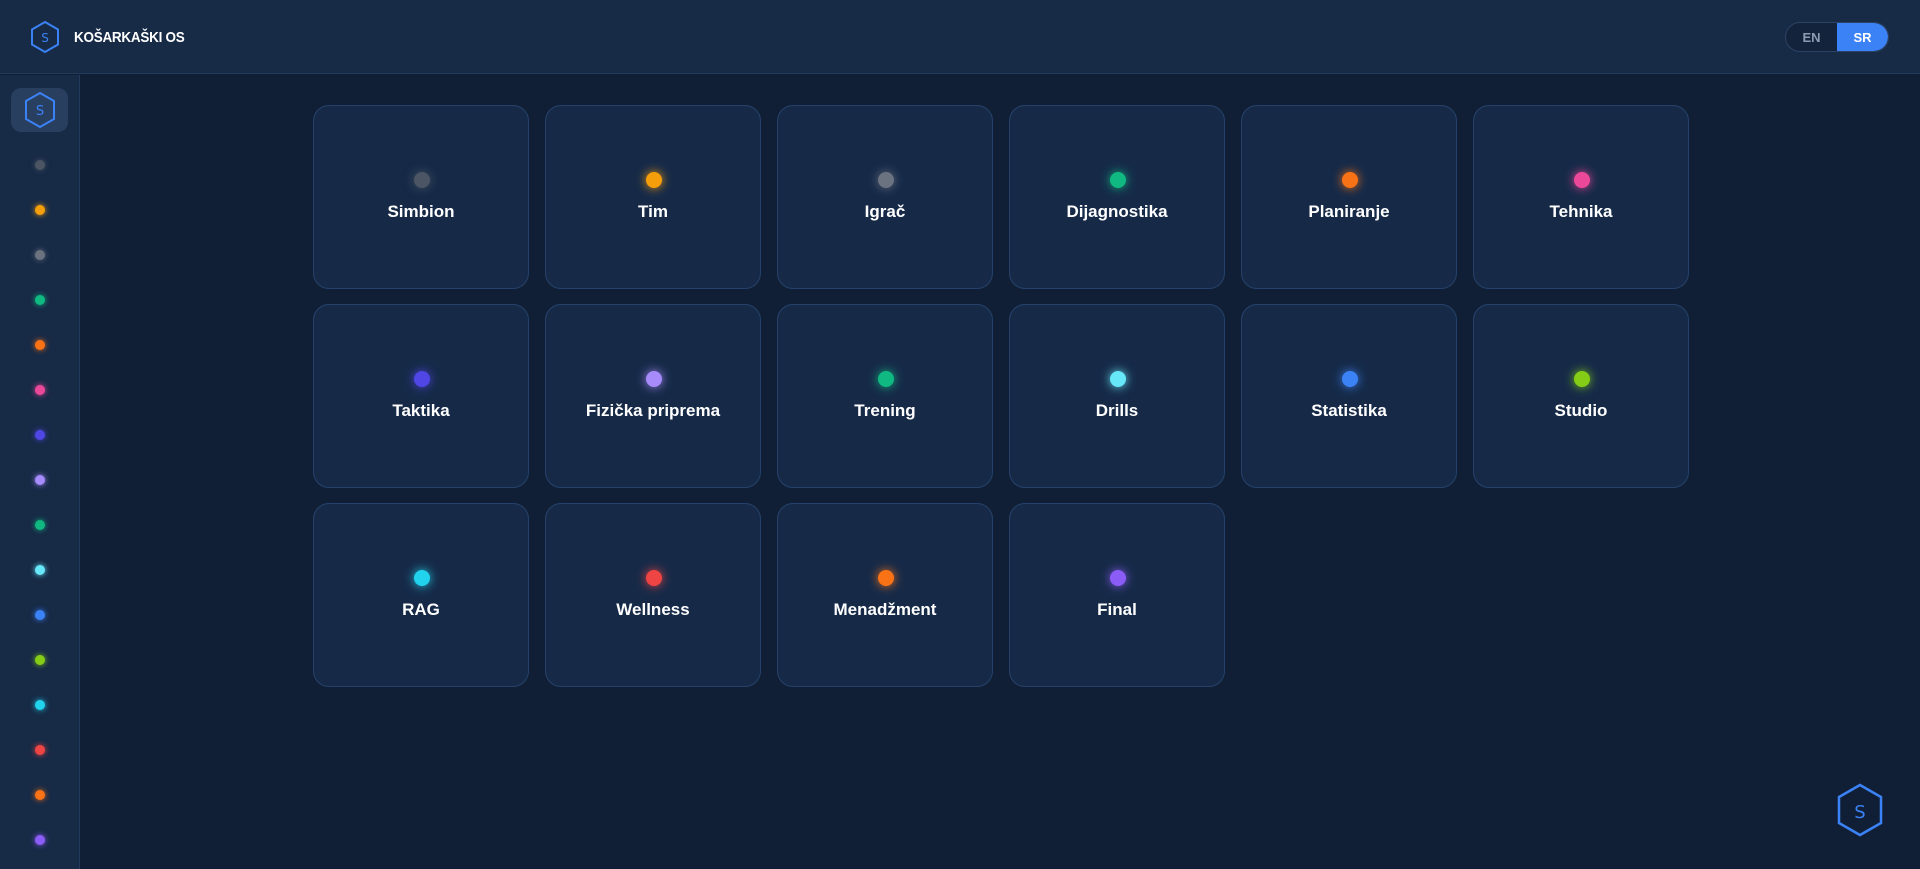 This screenshot has width=1920, height=869. What do you see at coordinates (421, 595) in the screenshot?
I see `module-tile: RAG` at bounding box center [421, 595].